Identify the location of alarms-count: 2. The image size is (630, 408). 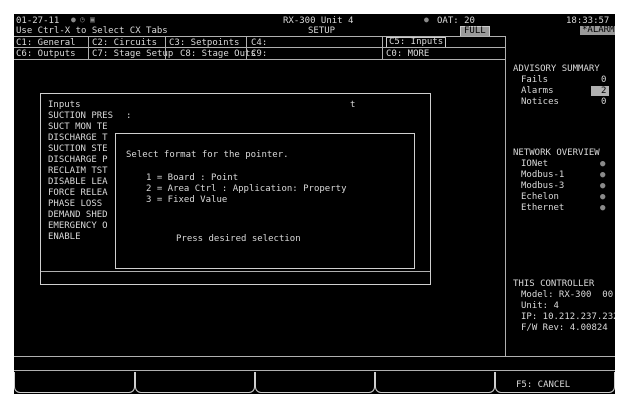
(604, 91).